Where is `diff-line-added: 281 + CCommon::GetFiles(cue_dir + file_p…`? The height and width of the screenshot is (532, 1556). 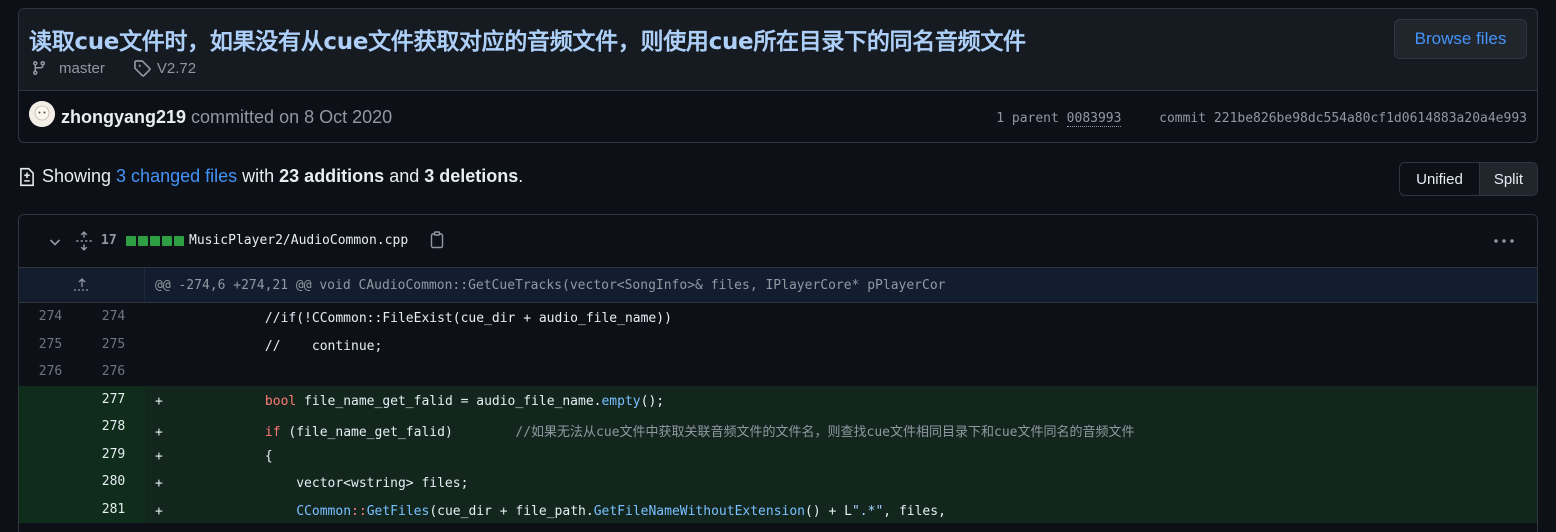 diff-line-added: 281 + CCommon::GetFiles(cue_dir + file_p… is located at coordinates (778, 509).